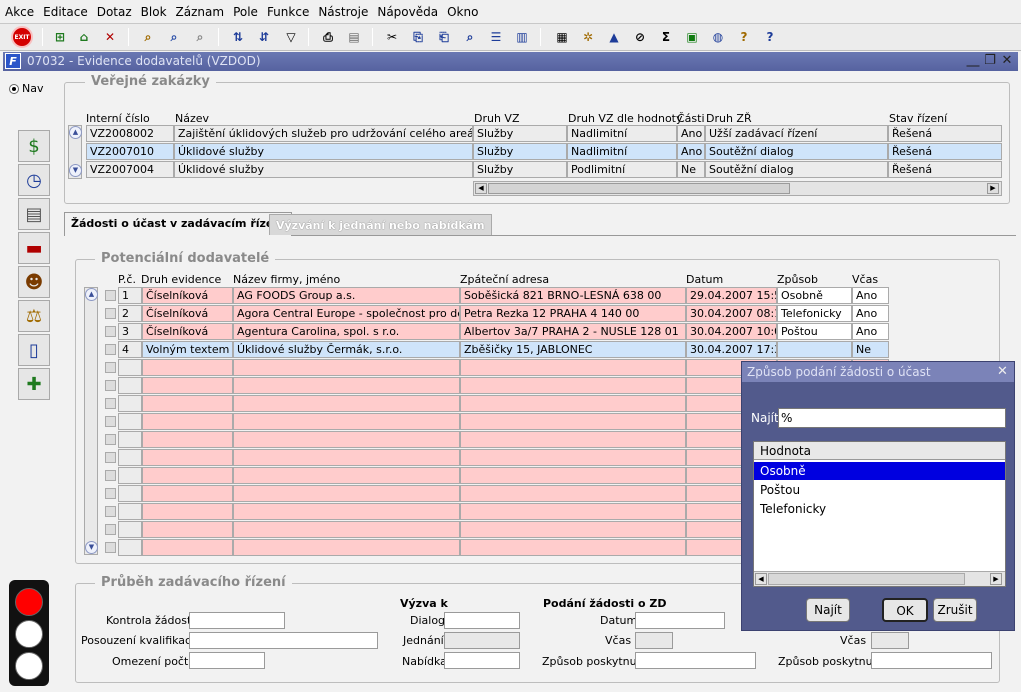 Image resolution: width=1021 pixels, height=692 pixels. Describe the element at coordinates (993, 188) in the screenshot. I see `scroll-right-icon: ▶` at that location.